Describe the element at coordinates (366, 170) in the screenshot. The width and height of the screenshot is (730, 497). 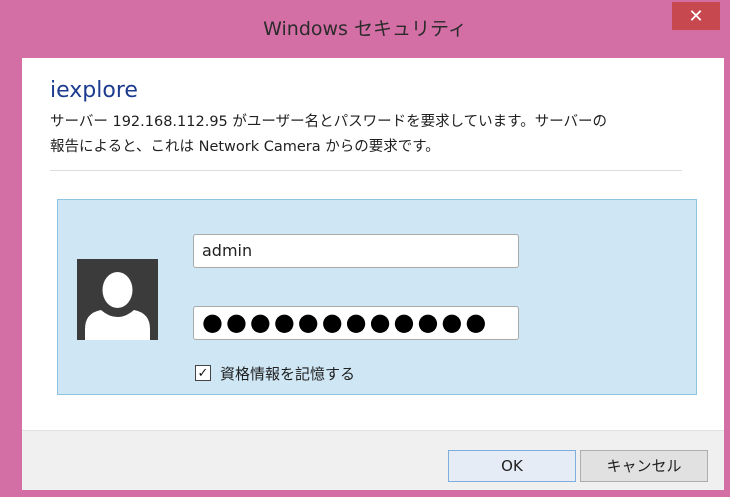
I see `divider` at that location.